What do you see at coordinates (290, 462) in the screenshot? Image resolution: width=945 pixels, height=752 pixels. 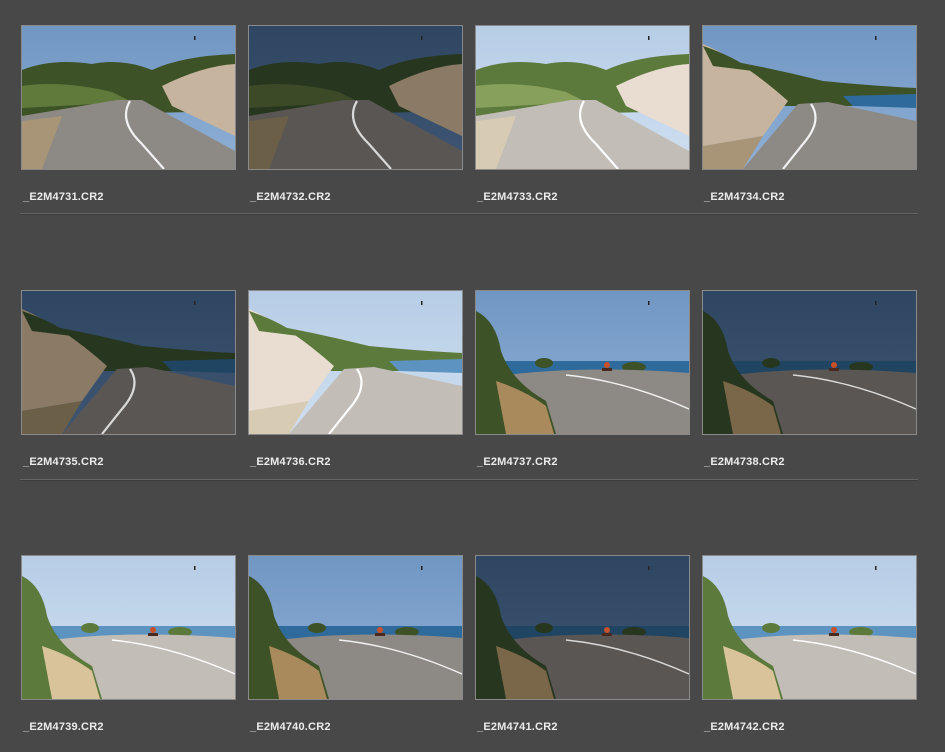 I see `filename-label: _E2M4736.CR2` at bounding box center [290, 462].